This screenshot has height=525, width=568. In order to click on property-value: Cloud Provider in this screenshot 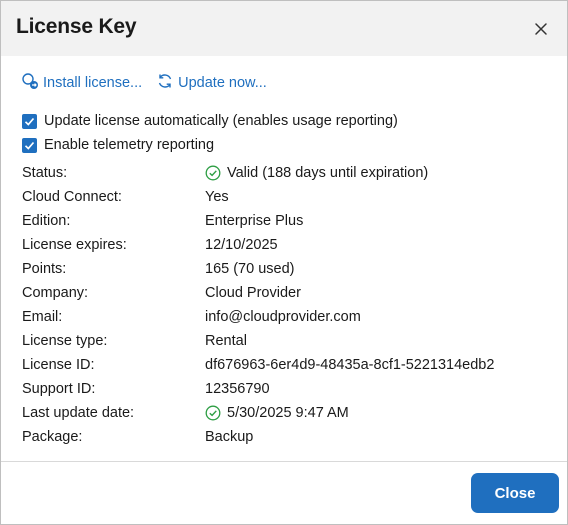, I will do `click(253, 293)`.